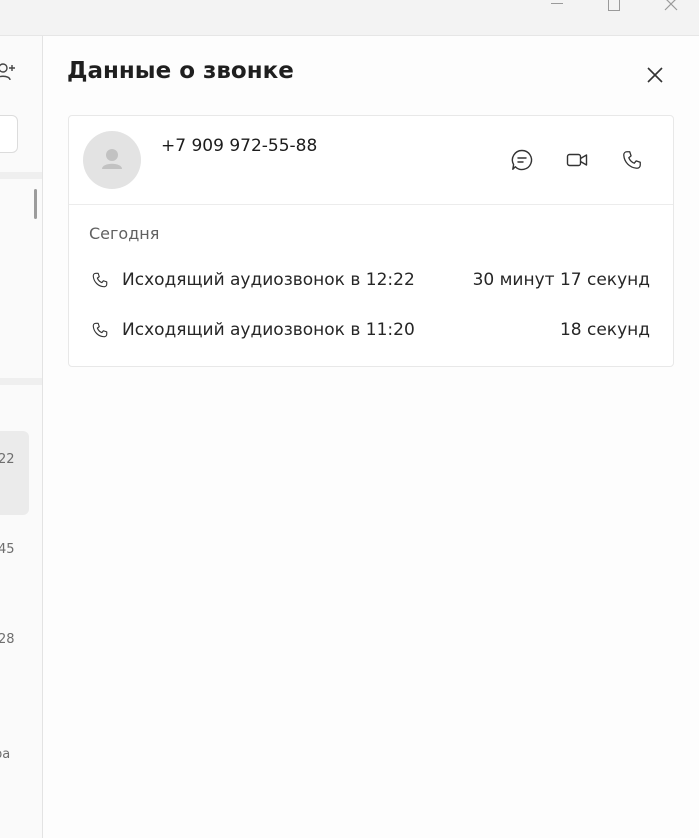 The height and width of the screenshot is (838, 699). I want to click on contact-number: +7 909 972-55-88, so click(239, 146).